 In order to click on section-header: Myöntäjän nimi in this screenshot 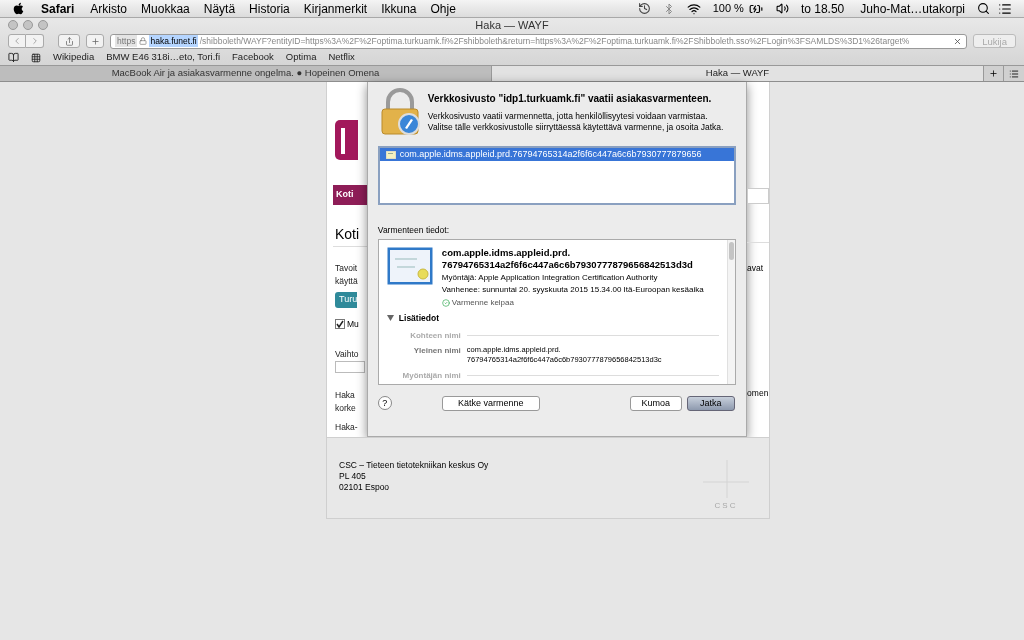, I will do `click(431, 375)`.